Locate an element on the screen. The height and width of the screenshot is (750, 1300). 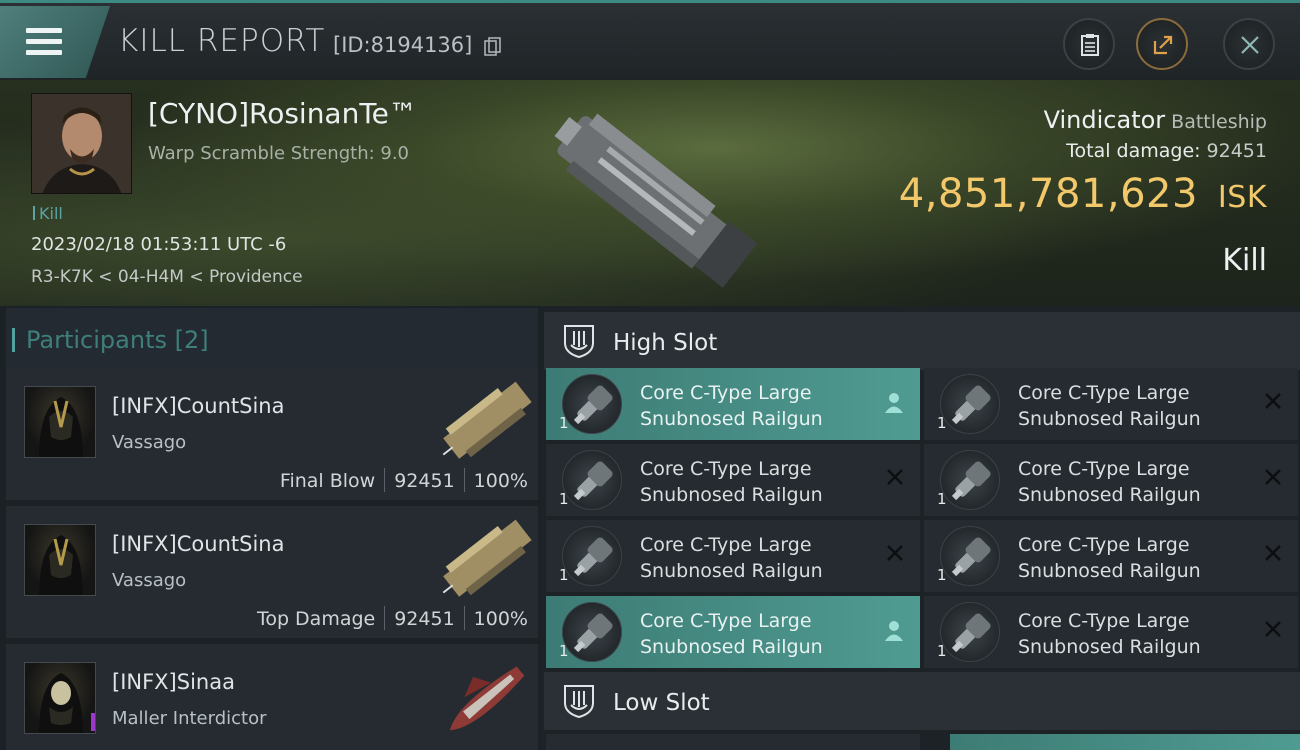
kill-location: R3-K7K < 04-H4M < Providence is located at coordinates (167, 277).